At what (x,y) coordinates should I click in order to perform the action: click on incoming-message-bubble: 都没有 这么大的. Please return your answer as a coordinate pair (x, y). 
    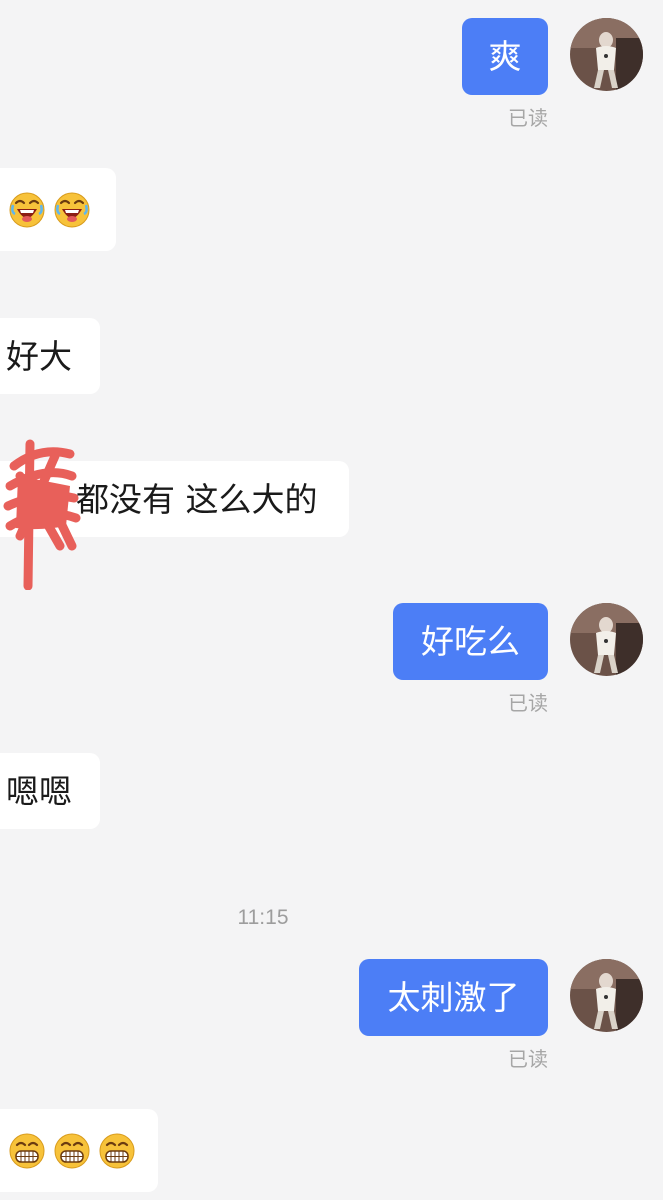
    Looking at the image, I should click on (174, 499).